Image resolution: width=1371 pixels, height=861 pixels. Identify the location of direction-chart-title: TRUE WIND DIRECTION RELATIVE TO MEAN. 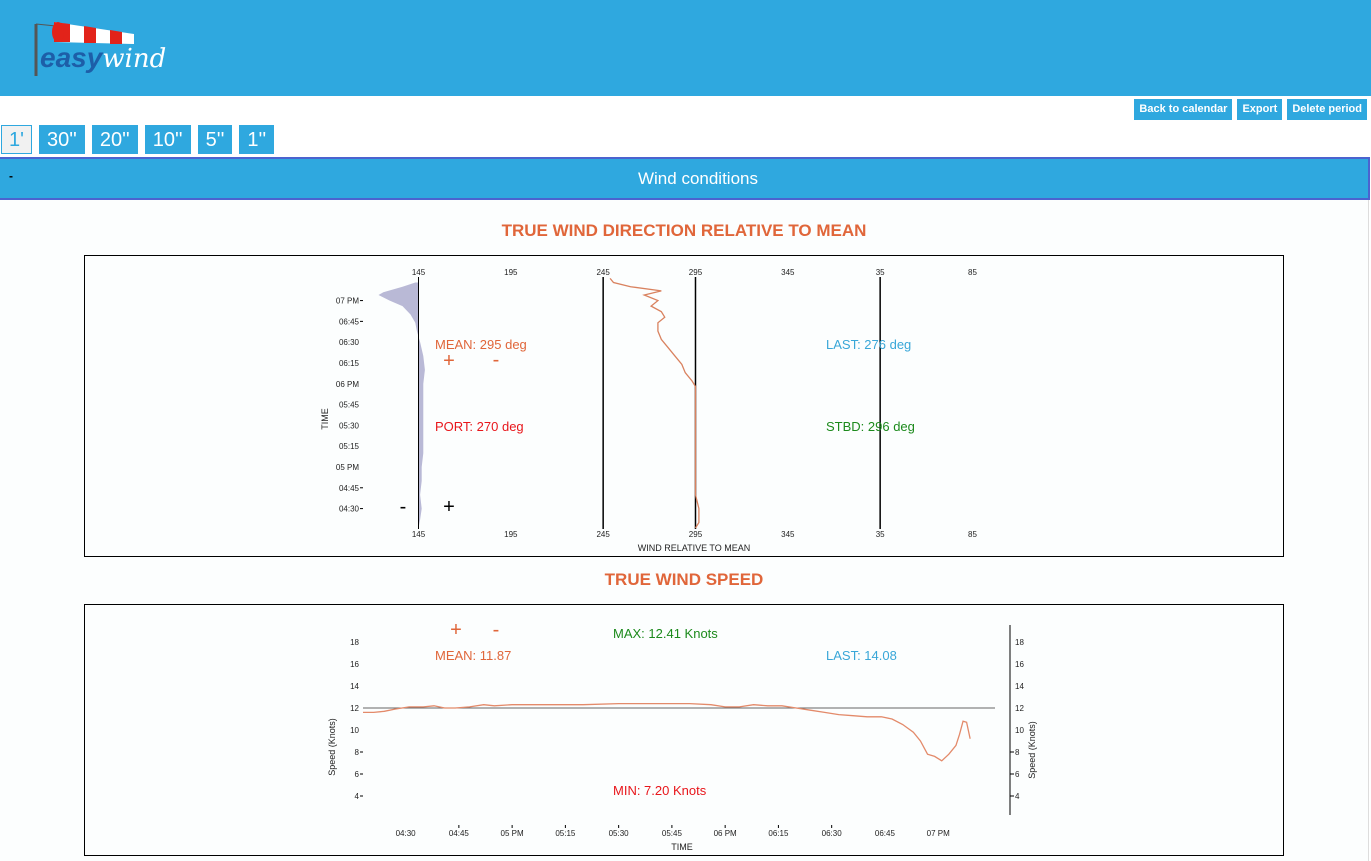
(684, 230).